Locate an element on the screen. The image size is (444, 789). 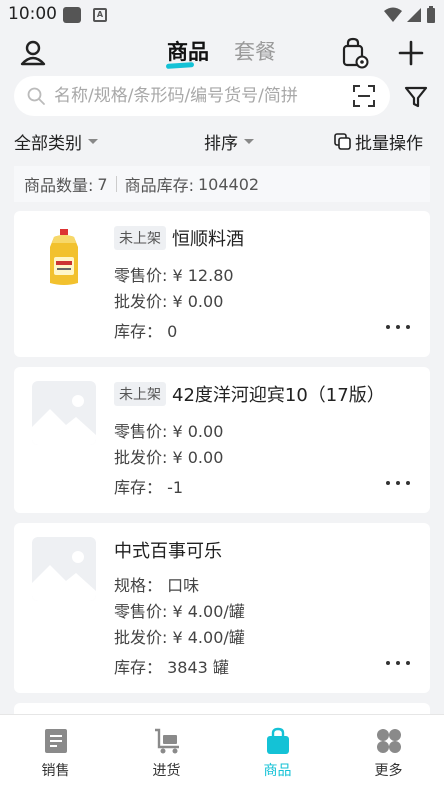
product-image is located at coordinates (64, 257).